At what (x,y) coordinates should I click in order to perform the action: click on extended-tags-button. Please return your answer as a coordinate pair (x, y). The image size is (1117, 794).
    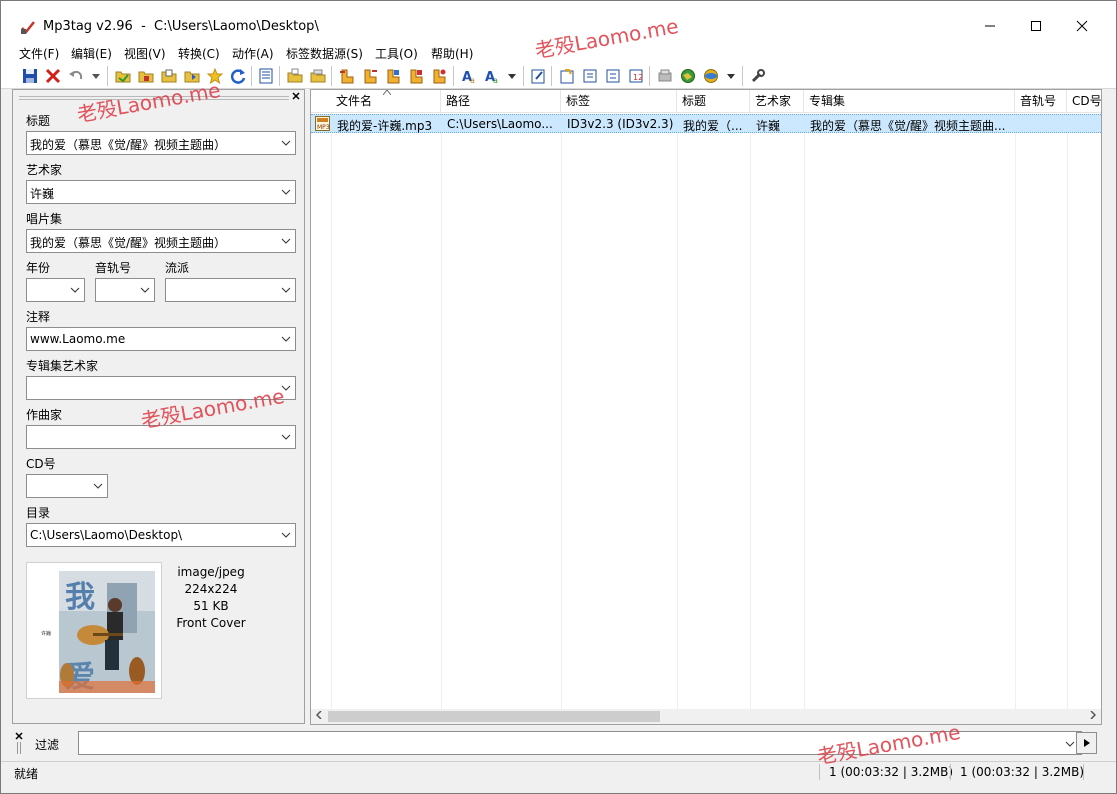
    Looking at the image, I should click on (266, 76).